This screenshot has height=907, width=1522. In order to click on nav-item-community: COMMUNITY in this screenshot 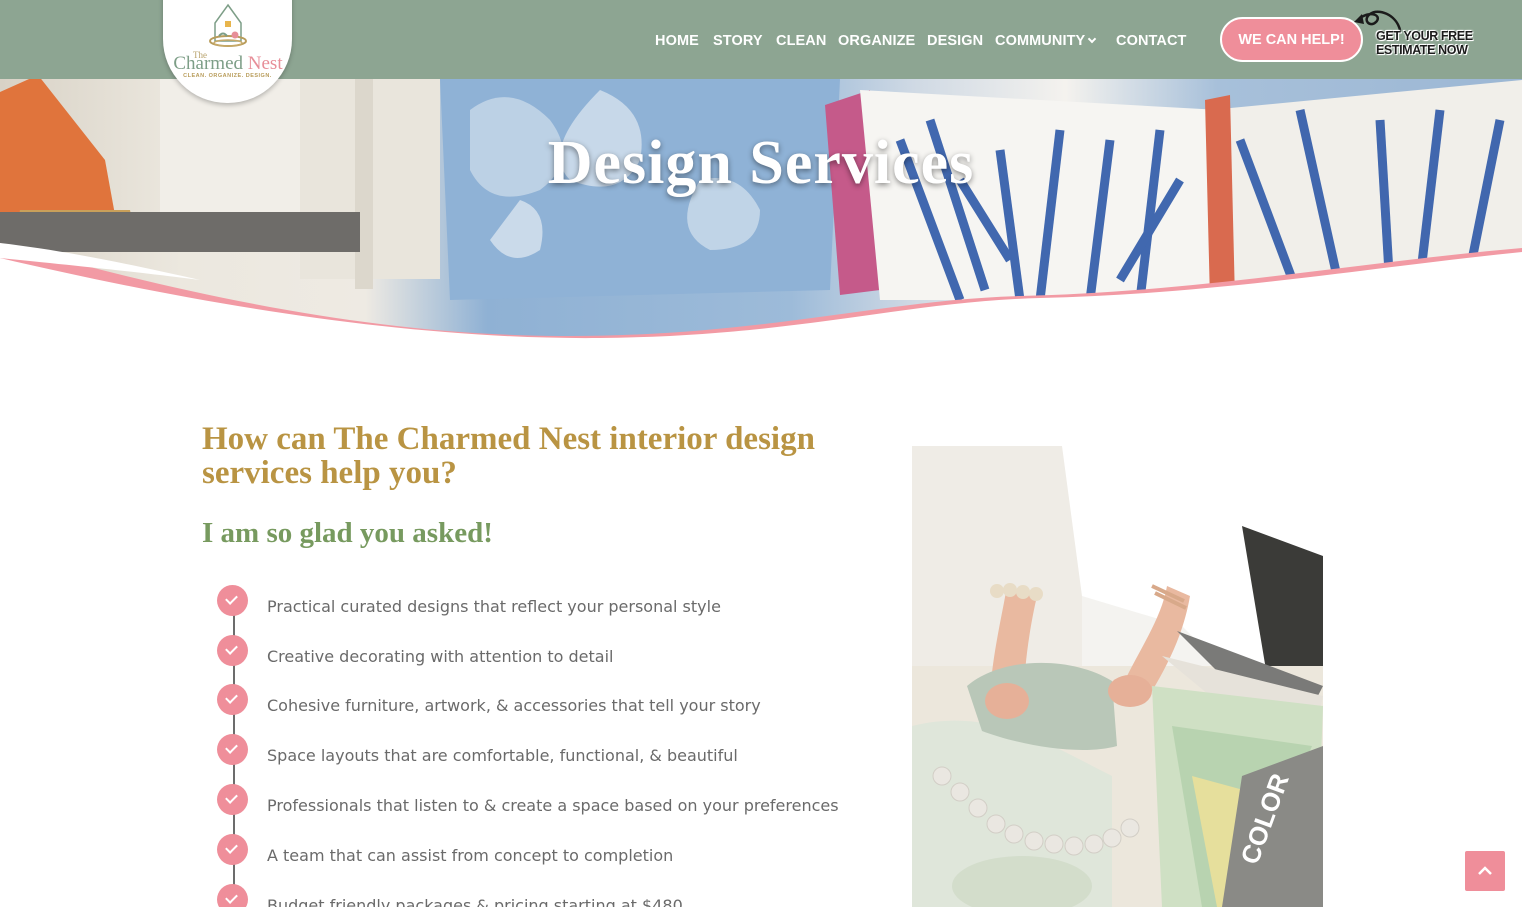, I will do `click(1046, 41)`.